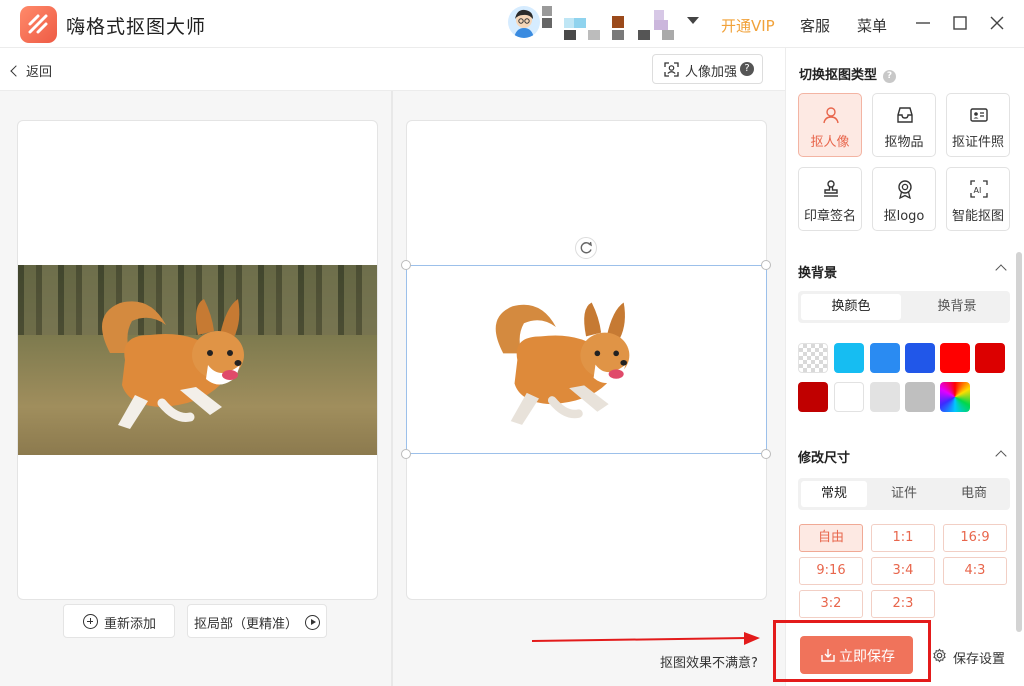 The width and height of the screenshot is (1024, 686). What do you see at coordinates (813, 397) in the screenshot?
I see `swatch-dark-red` at bounding box center [813, 397].